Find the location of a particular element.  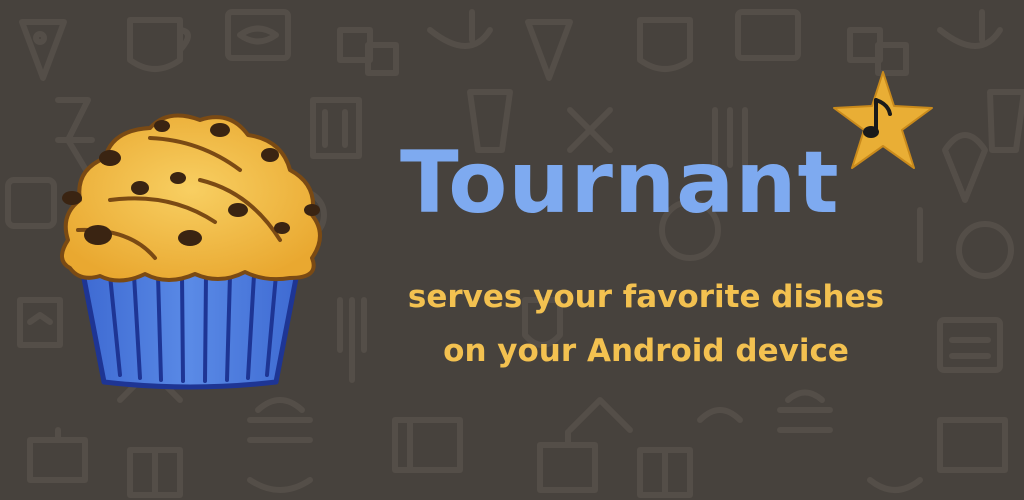

tagline-line-2: on your Android device is located at coordinates (646, 351).